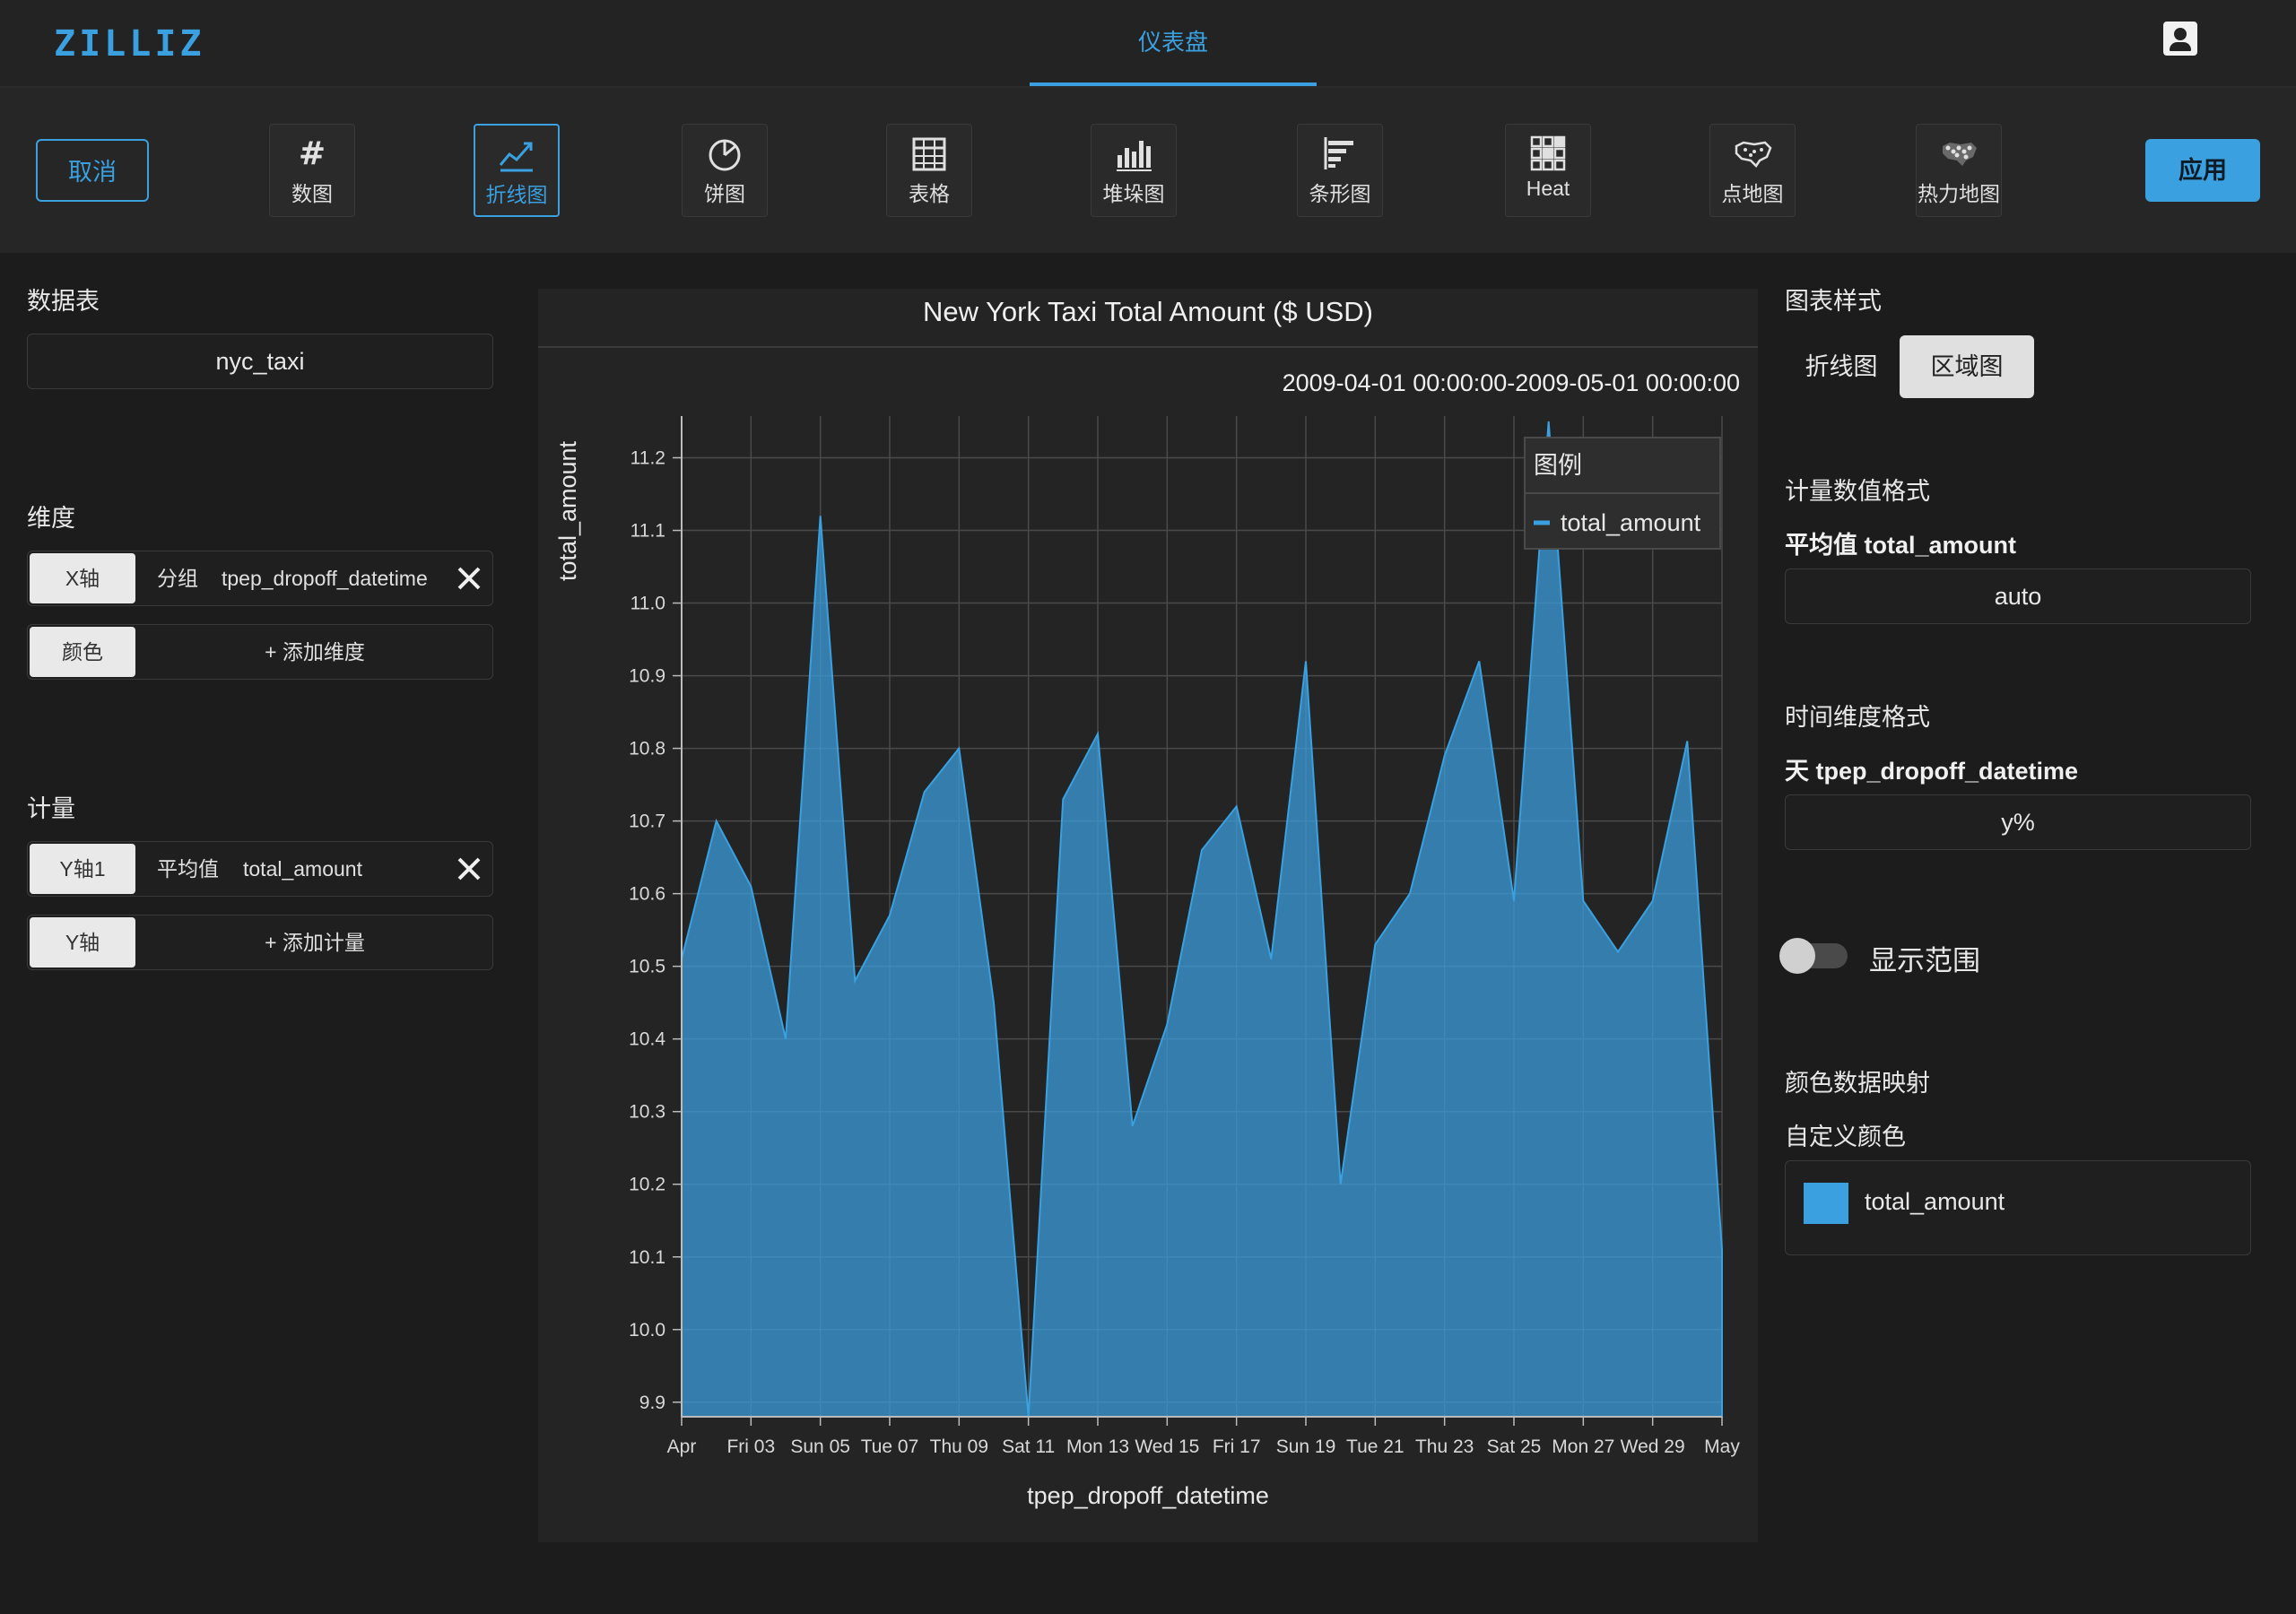  Describe the element at coordinates (1722, 1446) in the screenshot. I see `x-tick-label: May` at that location.